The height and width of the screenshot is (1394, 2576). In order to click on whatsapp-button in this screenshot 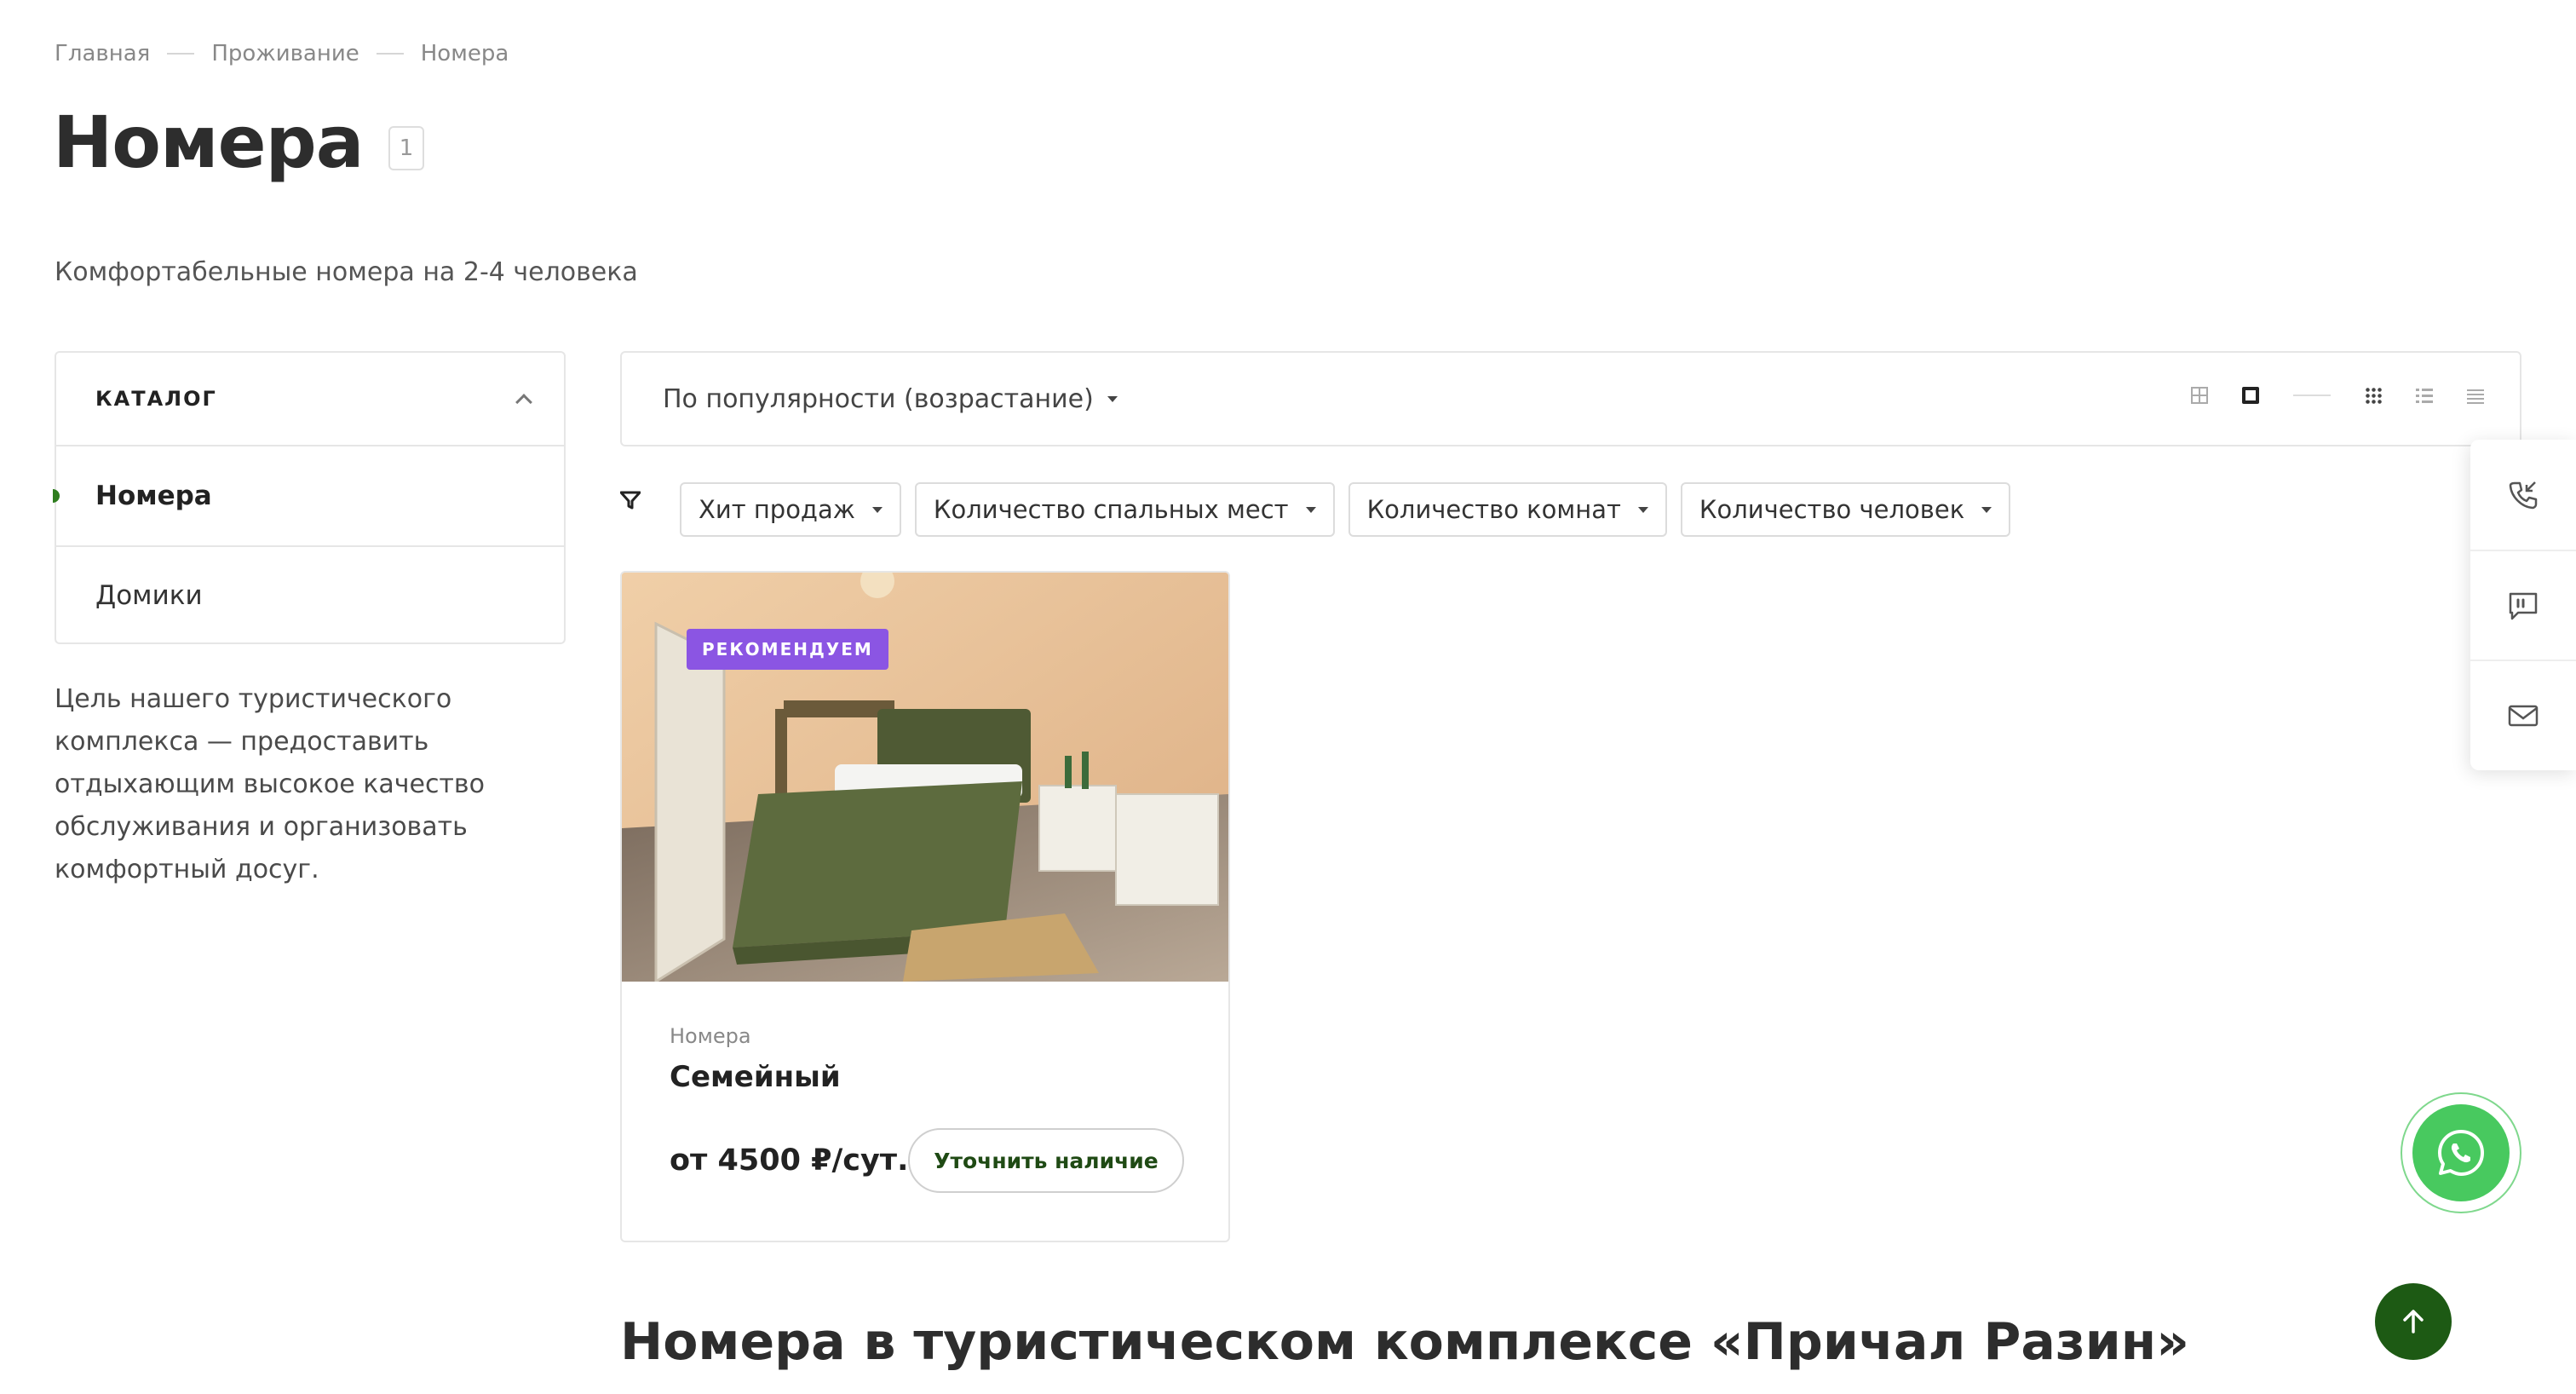, I will do `click(2461, 1152)`.